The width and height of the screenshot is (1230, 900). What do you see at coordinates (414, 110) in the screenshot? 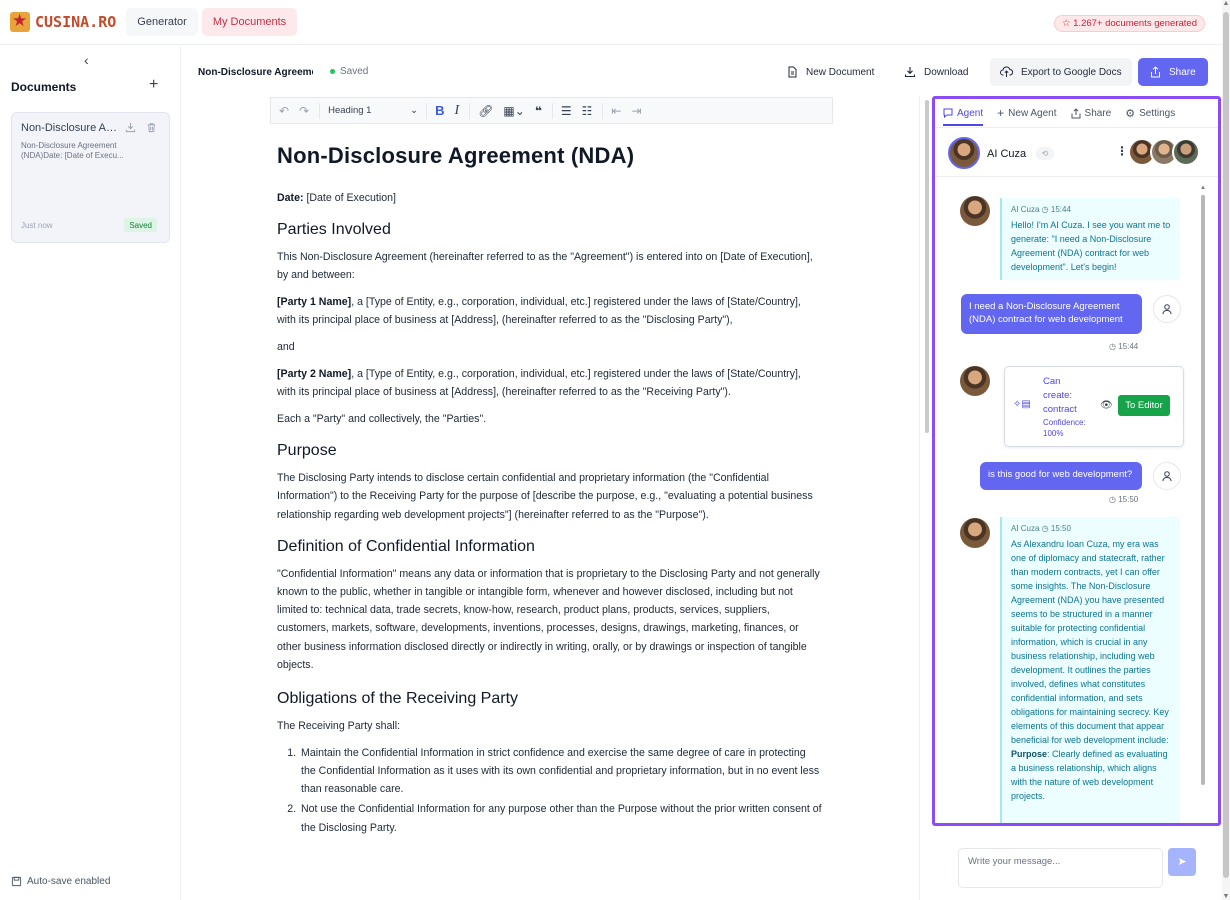
I see `chevron-down-icon: ⌄` at bounding box center [414, 110].